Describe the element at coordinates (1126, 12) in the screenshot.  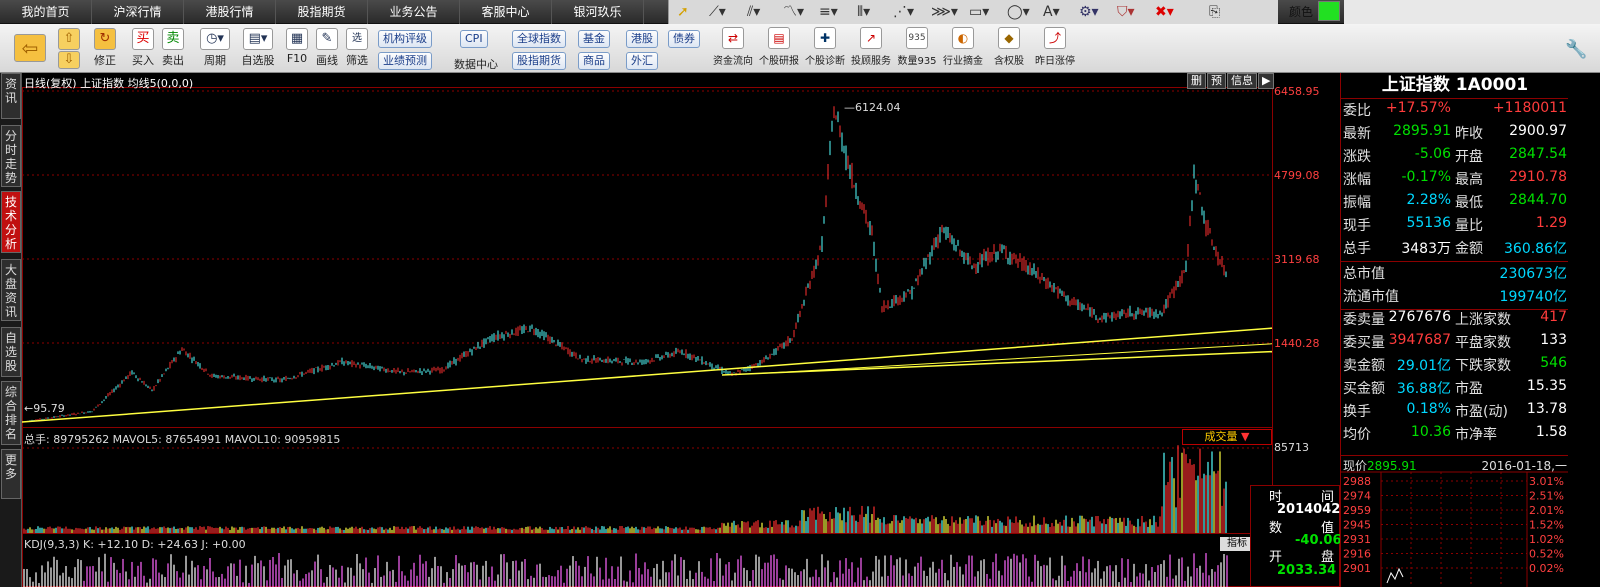
I see `bookmark-icon: ⛉▾` at that location.